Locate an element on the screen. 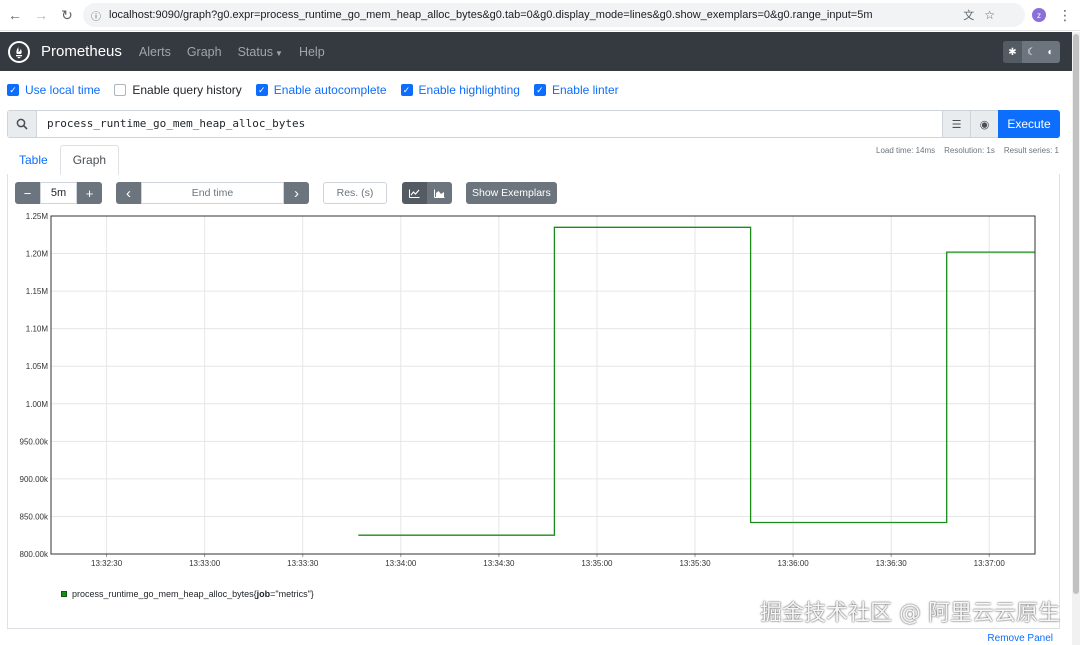 Image resolution: width=1080 pixels, height=645 pixels. y-tick-label: 800.00k is located at coordinates (34, 554).